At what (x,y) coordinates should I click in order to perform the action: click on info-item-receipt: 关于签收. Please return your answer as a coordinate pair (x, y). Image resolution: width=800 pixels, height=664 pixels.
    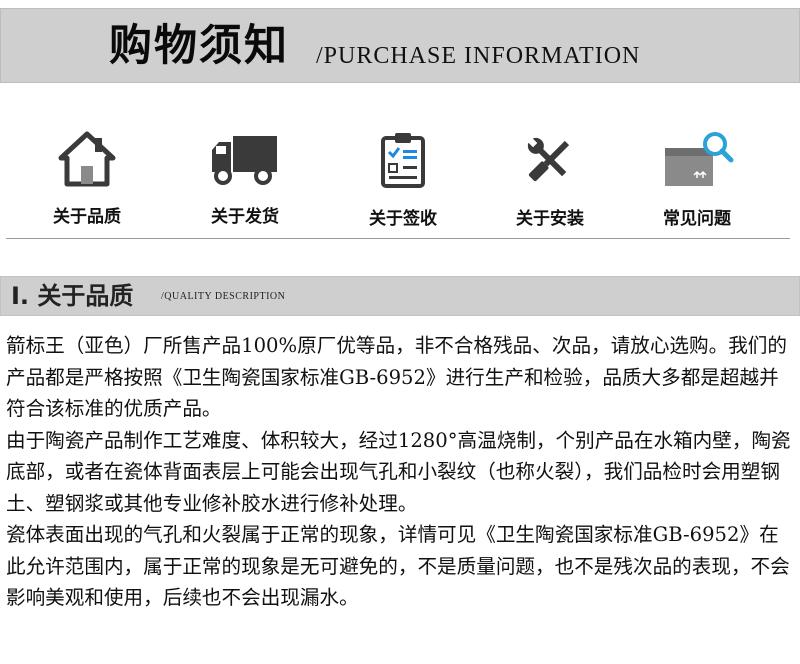
    Looking at the image, I should click on (403, 179).